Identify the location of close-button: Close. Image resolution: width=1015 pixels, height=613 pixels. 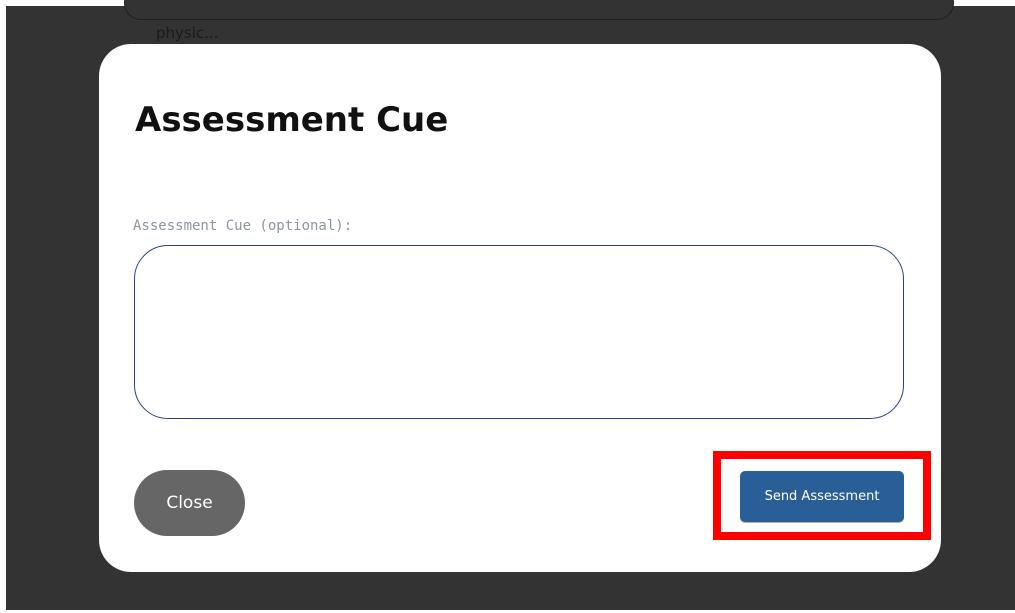
(189, 503).